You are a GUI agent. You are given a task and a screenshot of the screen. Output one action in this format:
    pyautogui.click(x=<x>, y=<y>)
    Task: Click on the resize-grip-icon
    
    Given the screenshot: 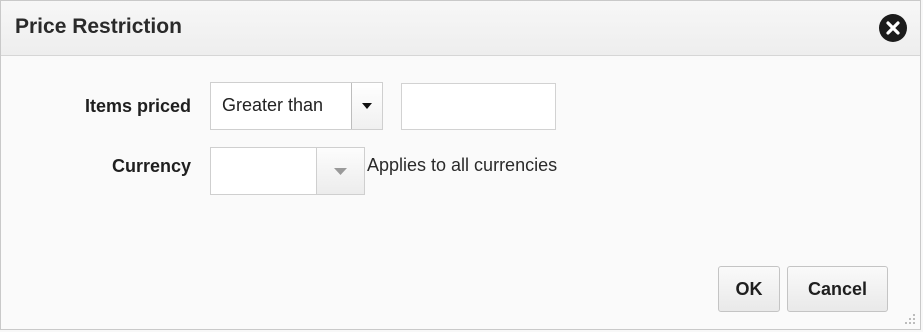 What is the action you would take?
    pyautogui.click(x=909, y=318)
    